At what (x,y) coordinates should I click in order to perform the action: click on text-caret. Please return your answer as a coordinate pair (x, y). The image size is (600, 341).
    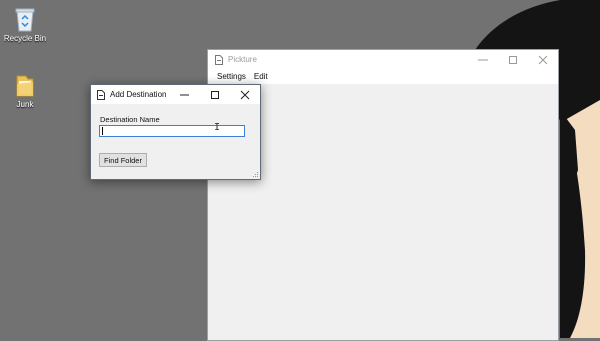
    Looking at the image, I should click on (102, 131).